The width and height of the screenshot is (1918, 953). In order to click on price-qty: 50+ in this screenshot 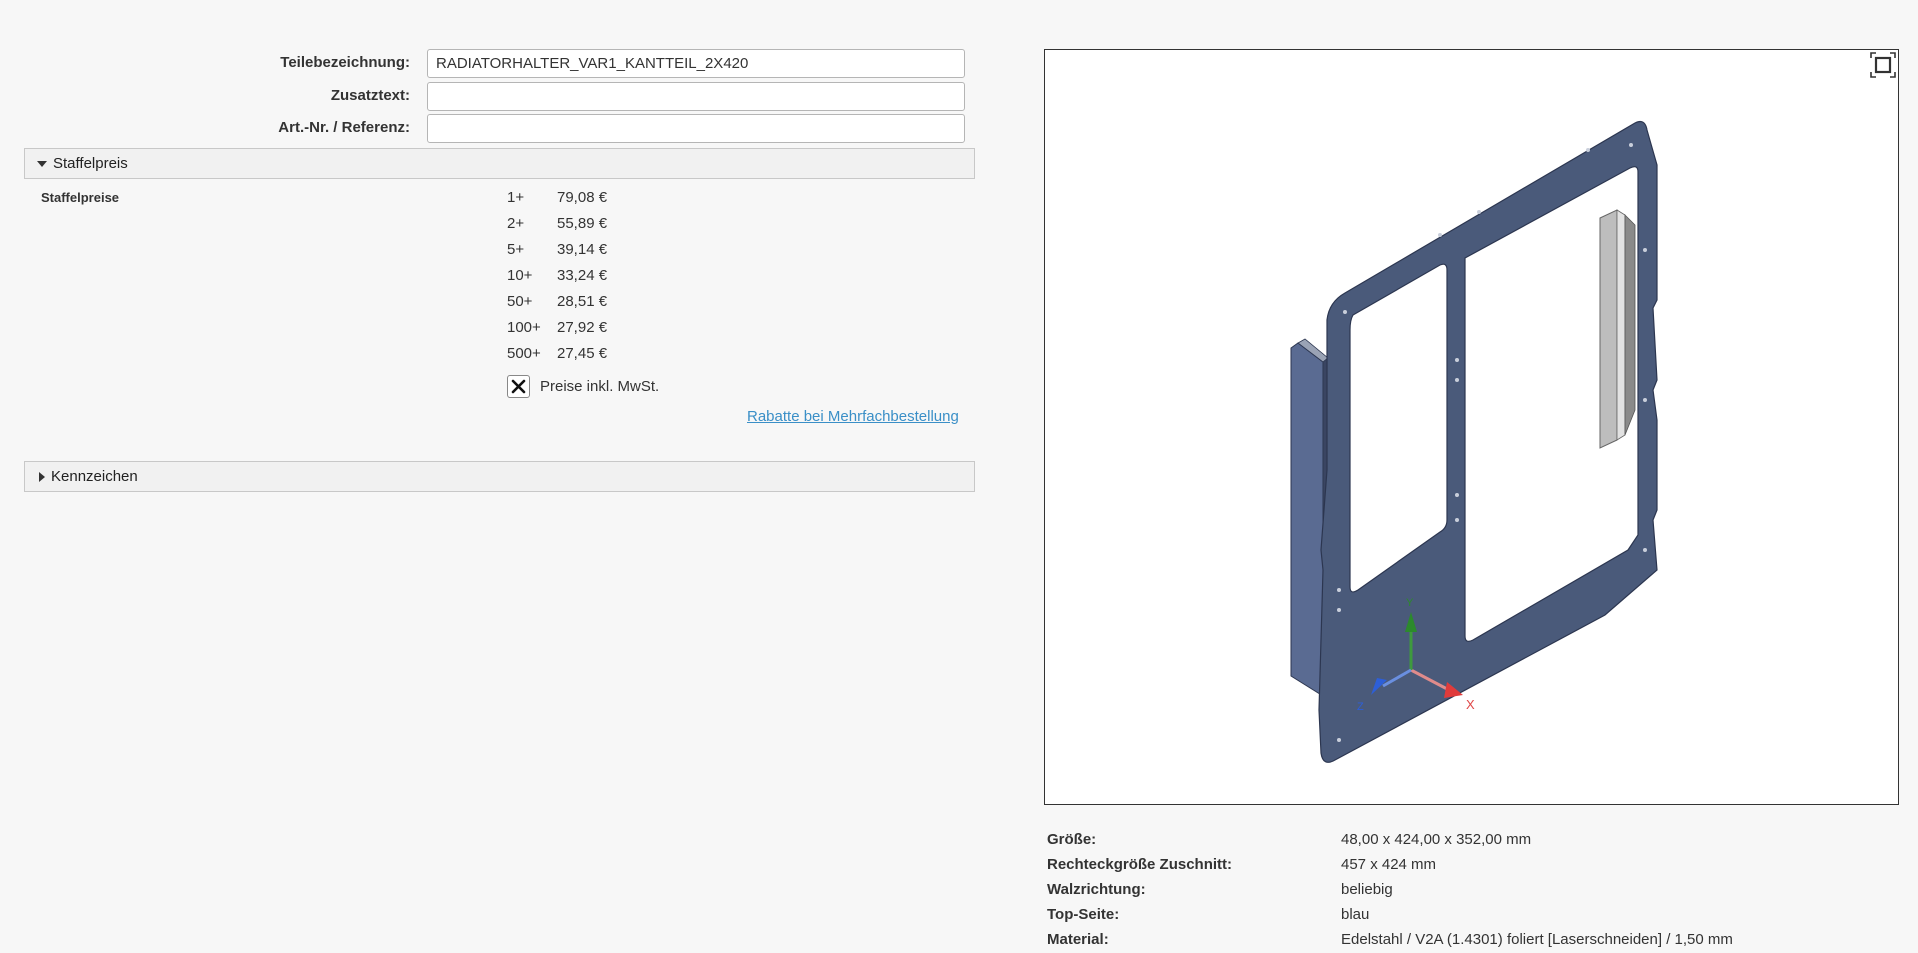, I will do `click(520, 301)`.